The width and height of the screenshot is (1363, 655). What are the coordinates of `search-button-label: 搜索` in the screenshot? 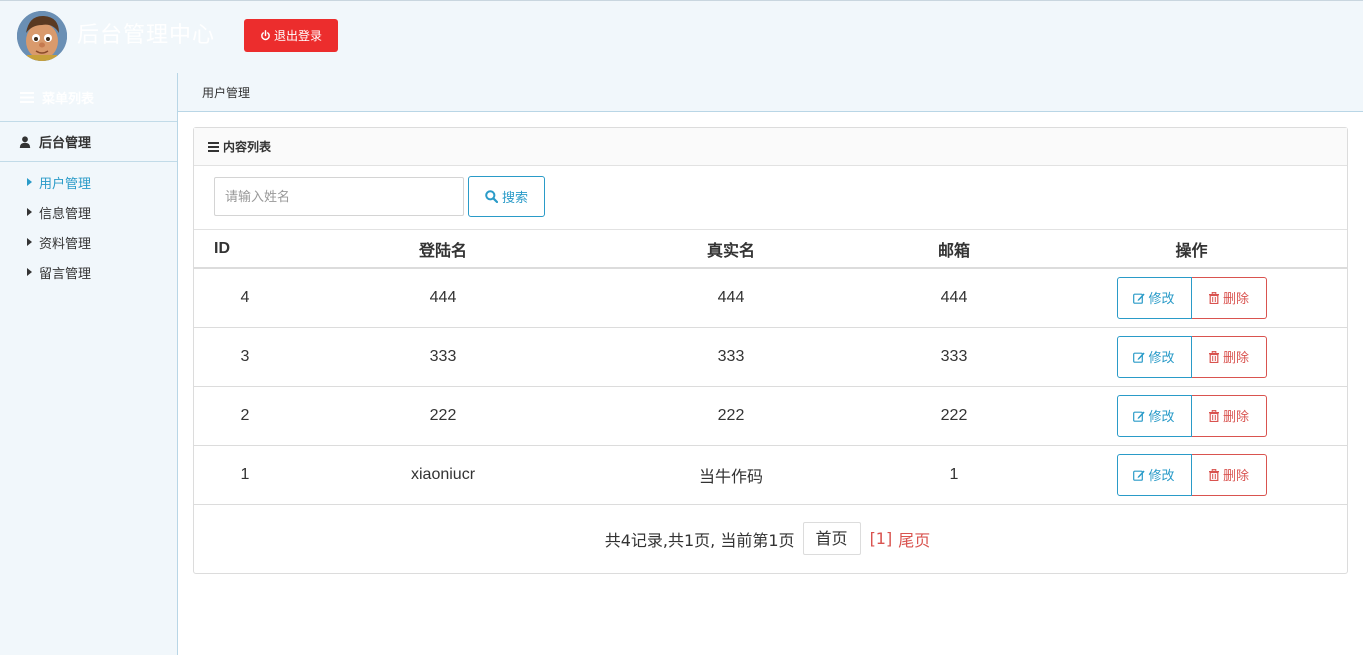 It's located at (514, 198).